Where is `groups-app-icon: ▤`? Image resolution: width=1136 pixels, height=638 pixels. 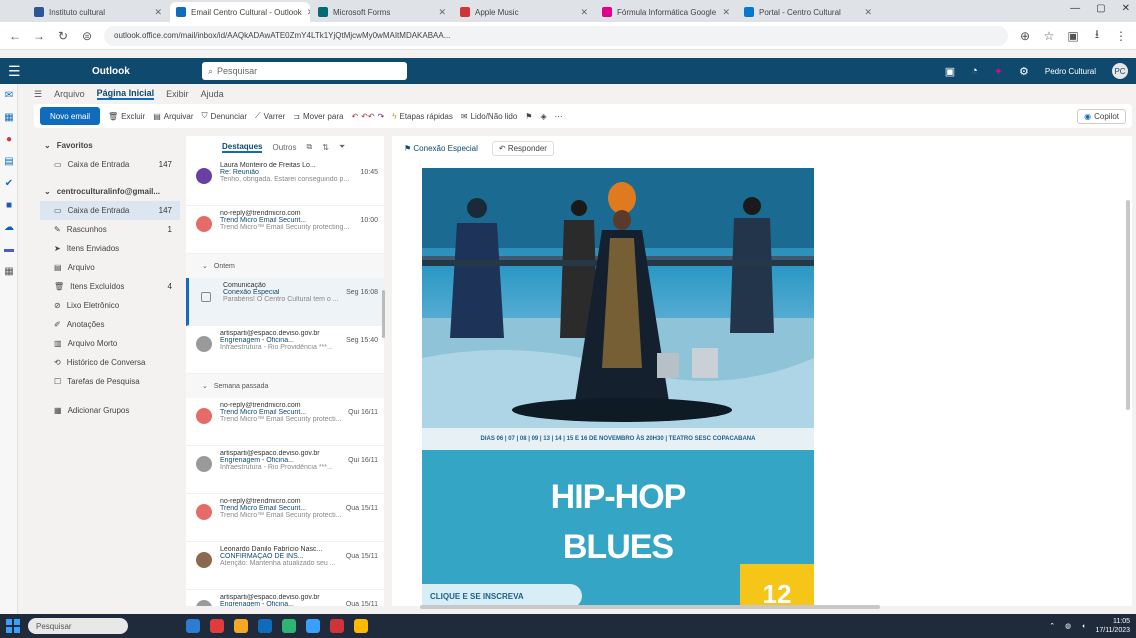 groups-app-icon: ▤ is located at coordinates (9, 161).